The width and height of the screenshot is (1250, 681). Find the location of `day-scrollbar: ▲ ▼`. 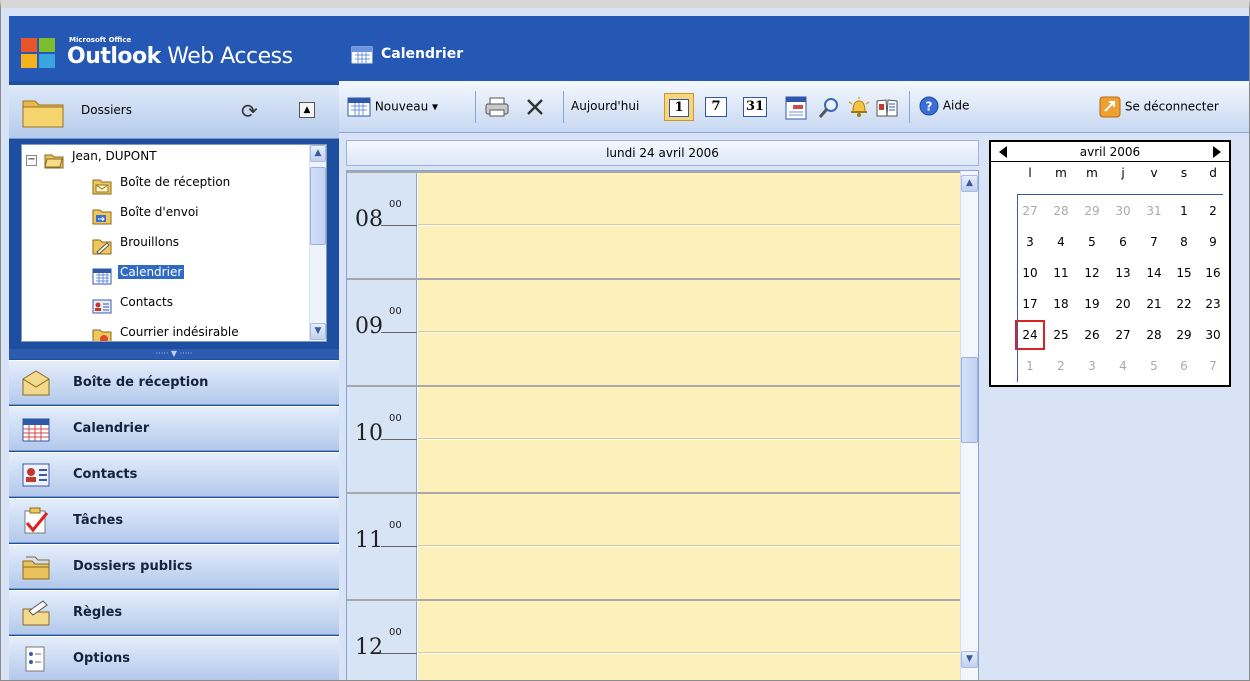

day-scrollbar: ▲ ▼ is located at coordinates (969, 425).